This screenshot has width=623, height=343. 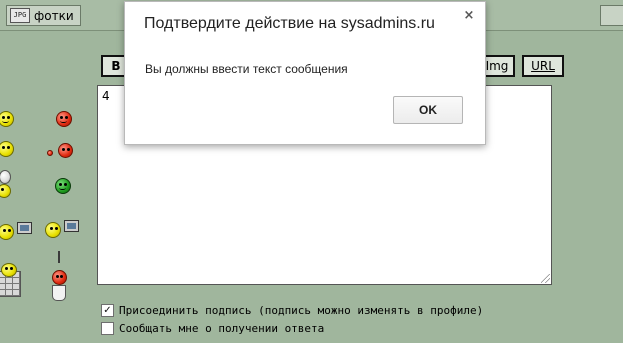 What do you see at coordinates (59, 257) in the screenshot?
I see `plunger-icon` at bounding box center [59, 257].